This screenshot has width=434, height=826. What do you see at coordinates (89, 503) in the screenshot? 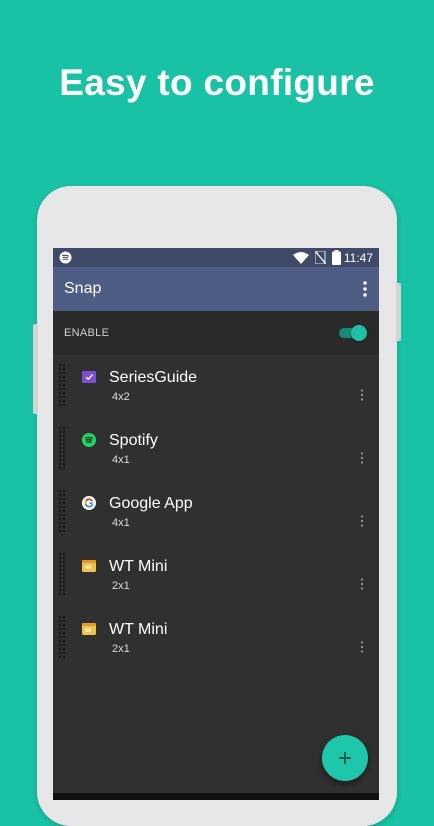
I see `google-icon` at bounding box center [89, 503].